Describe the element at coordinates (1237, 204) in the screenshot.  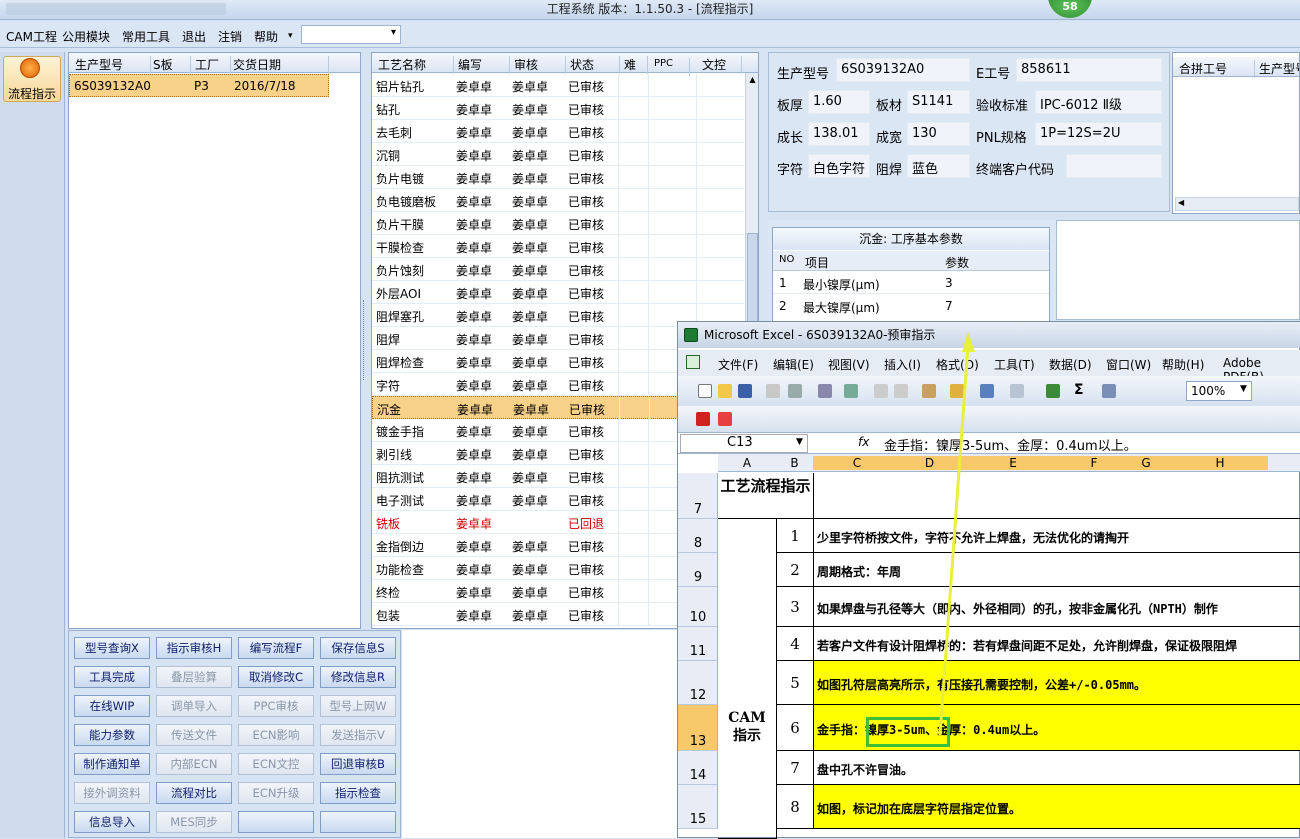
I see `merge-hscrollbar: ◀` at that location.